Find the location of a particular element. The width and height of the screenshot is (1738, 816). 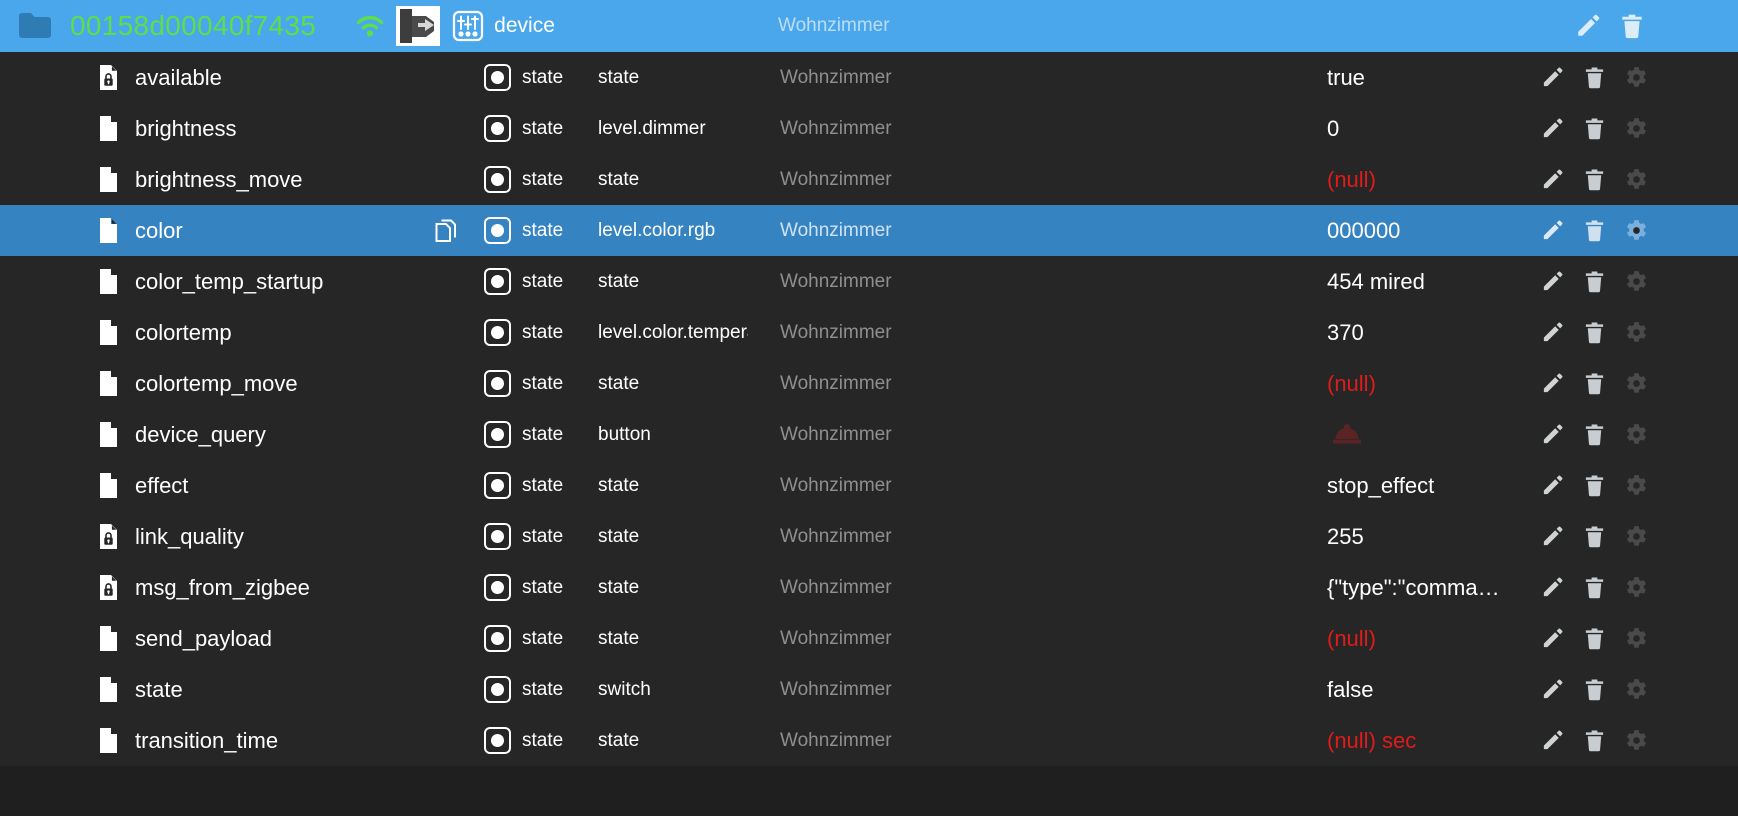

bell-button-icon is located at coordinates (1347, 435).